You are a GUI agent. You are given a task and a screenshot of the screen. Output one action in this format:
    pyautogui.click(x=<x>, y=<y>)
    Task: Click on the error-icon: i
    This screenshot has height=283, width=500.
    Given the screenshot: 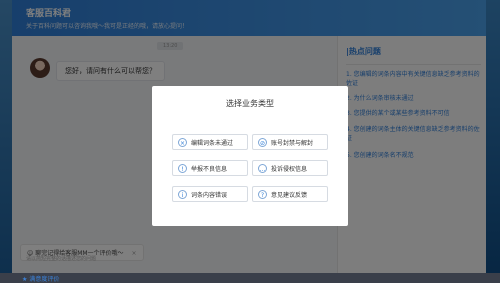 What is the action you would take?
    pyautogui.click(x=182, y=194)
    